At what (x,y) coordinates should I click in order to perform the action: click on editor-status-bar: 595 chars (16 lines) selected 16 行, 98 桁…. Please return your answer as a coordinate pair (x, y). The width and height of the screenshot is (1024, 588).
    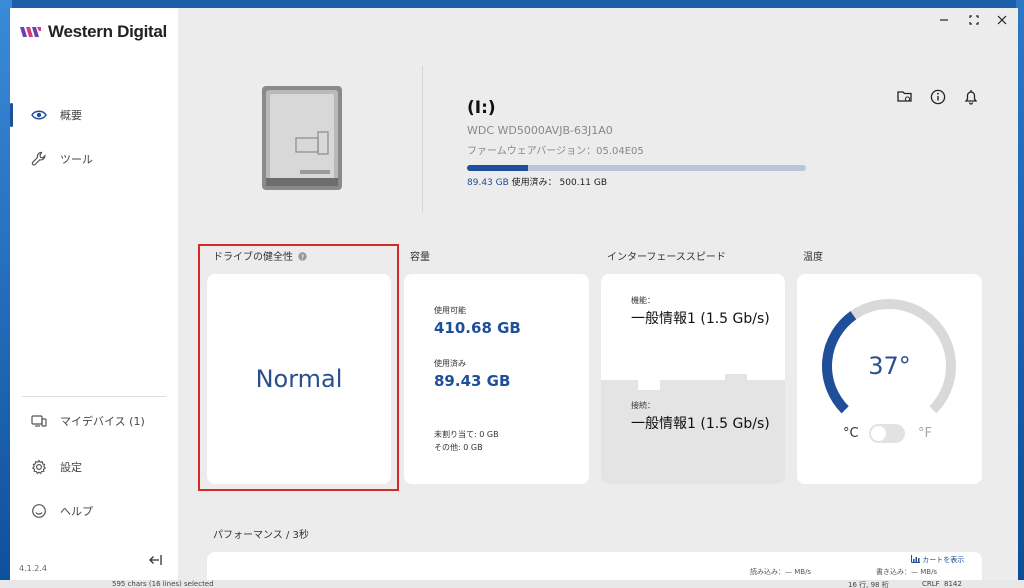
    Looking at the image, I should click on (512, 584).